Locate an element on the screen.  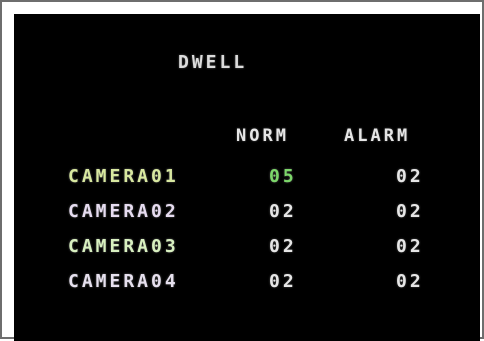
camera-row-2: CAMERA02 02 02 is located at coordinates (247, 216).